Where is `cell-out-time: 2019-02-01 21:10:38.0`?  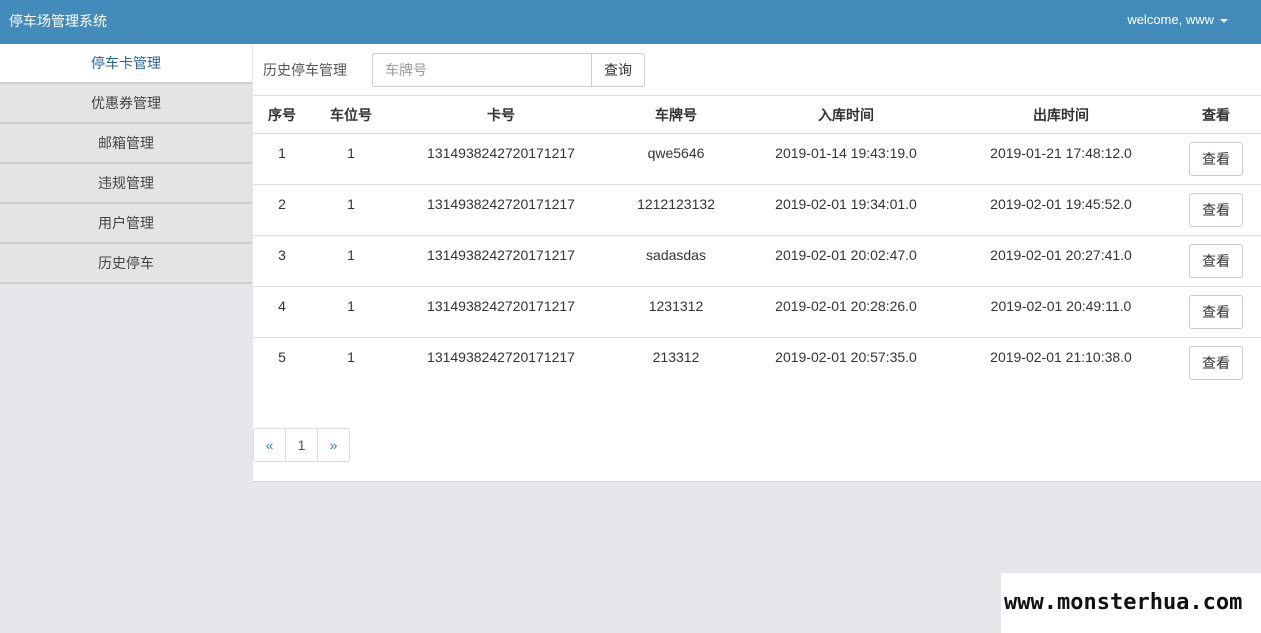
cell-out-time: 2019-02-01 21:10:38.0 is located at coordinates (1061, 357).